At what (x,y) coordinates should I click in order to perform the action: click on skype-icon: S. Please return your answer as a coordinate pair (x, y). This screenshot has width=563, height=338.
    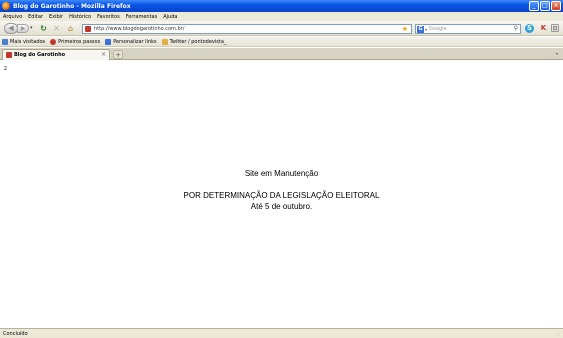
    Looking at the image, I should click on (529, 28).